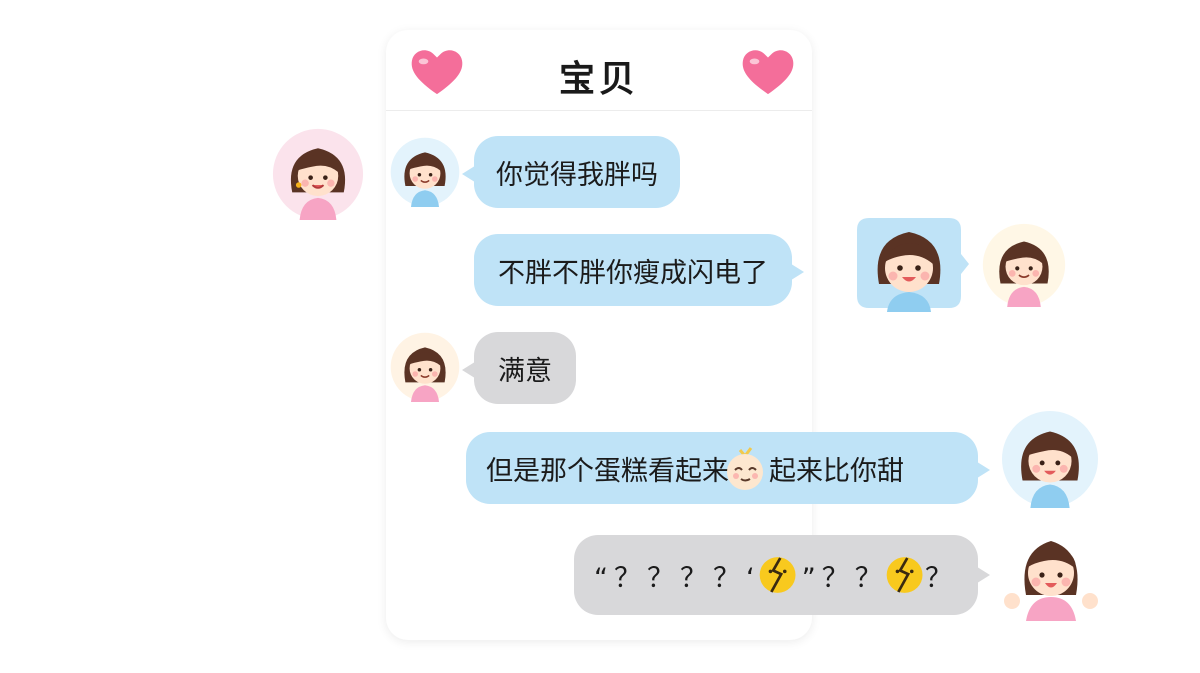 This screenshot has width=1200, height=673. What do you see at coordinates (941, 578) in the screenshot?
I see `message-text-part: ？` at bounding box center [941, 578].